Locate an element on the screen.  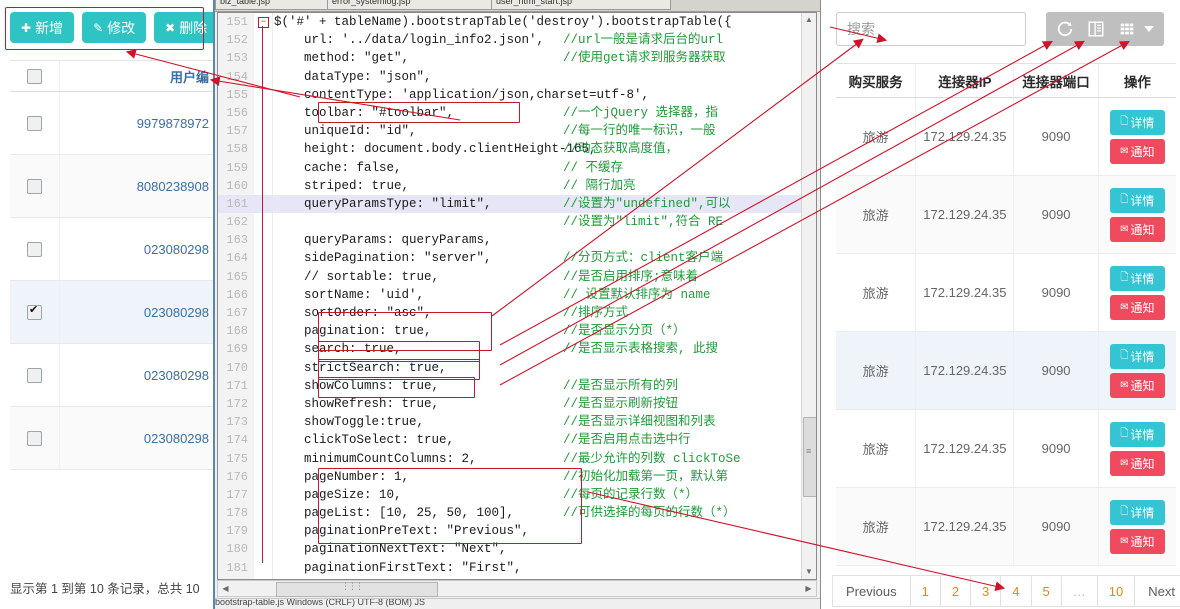
editor-horizontal-scrollbar: ◀ ▶ is located at coordinates (517, 588).